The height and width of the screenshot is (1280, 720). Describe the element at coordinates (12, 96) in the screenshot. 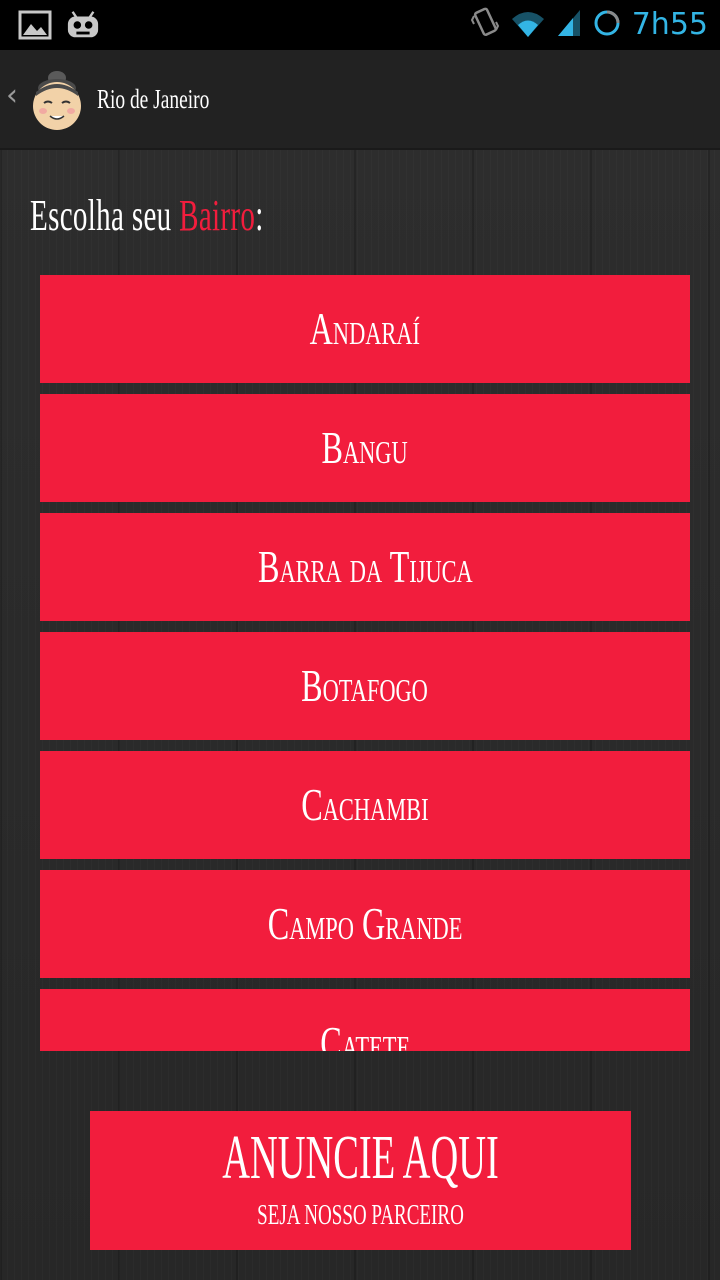

I see `chevron-left-icon: ‹` at that location.